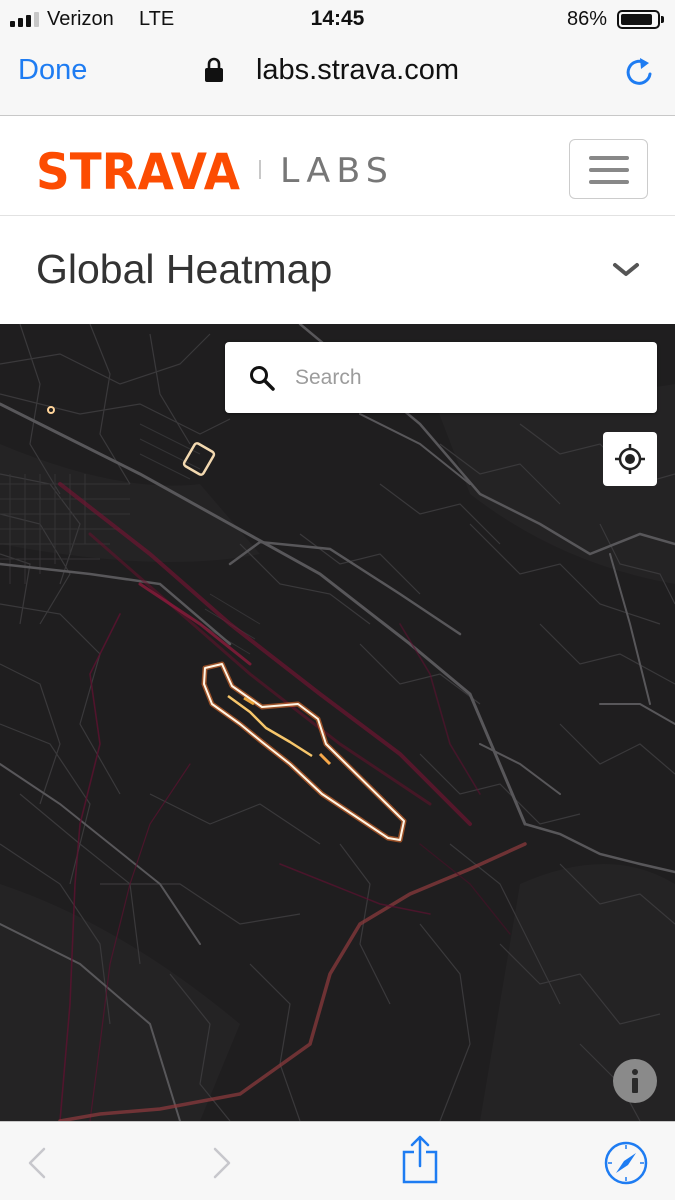 This screenshot has height=1200, width=675. I want to click on strava-labs-logo: STRAVA LABS, so click(218, 169).